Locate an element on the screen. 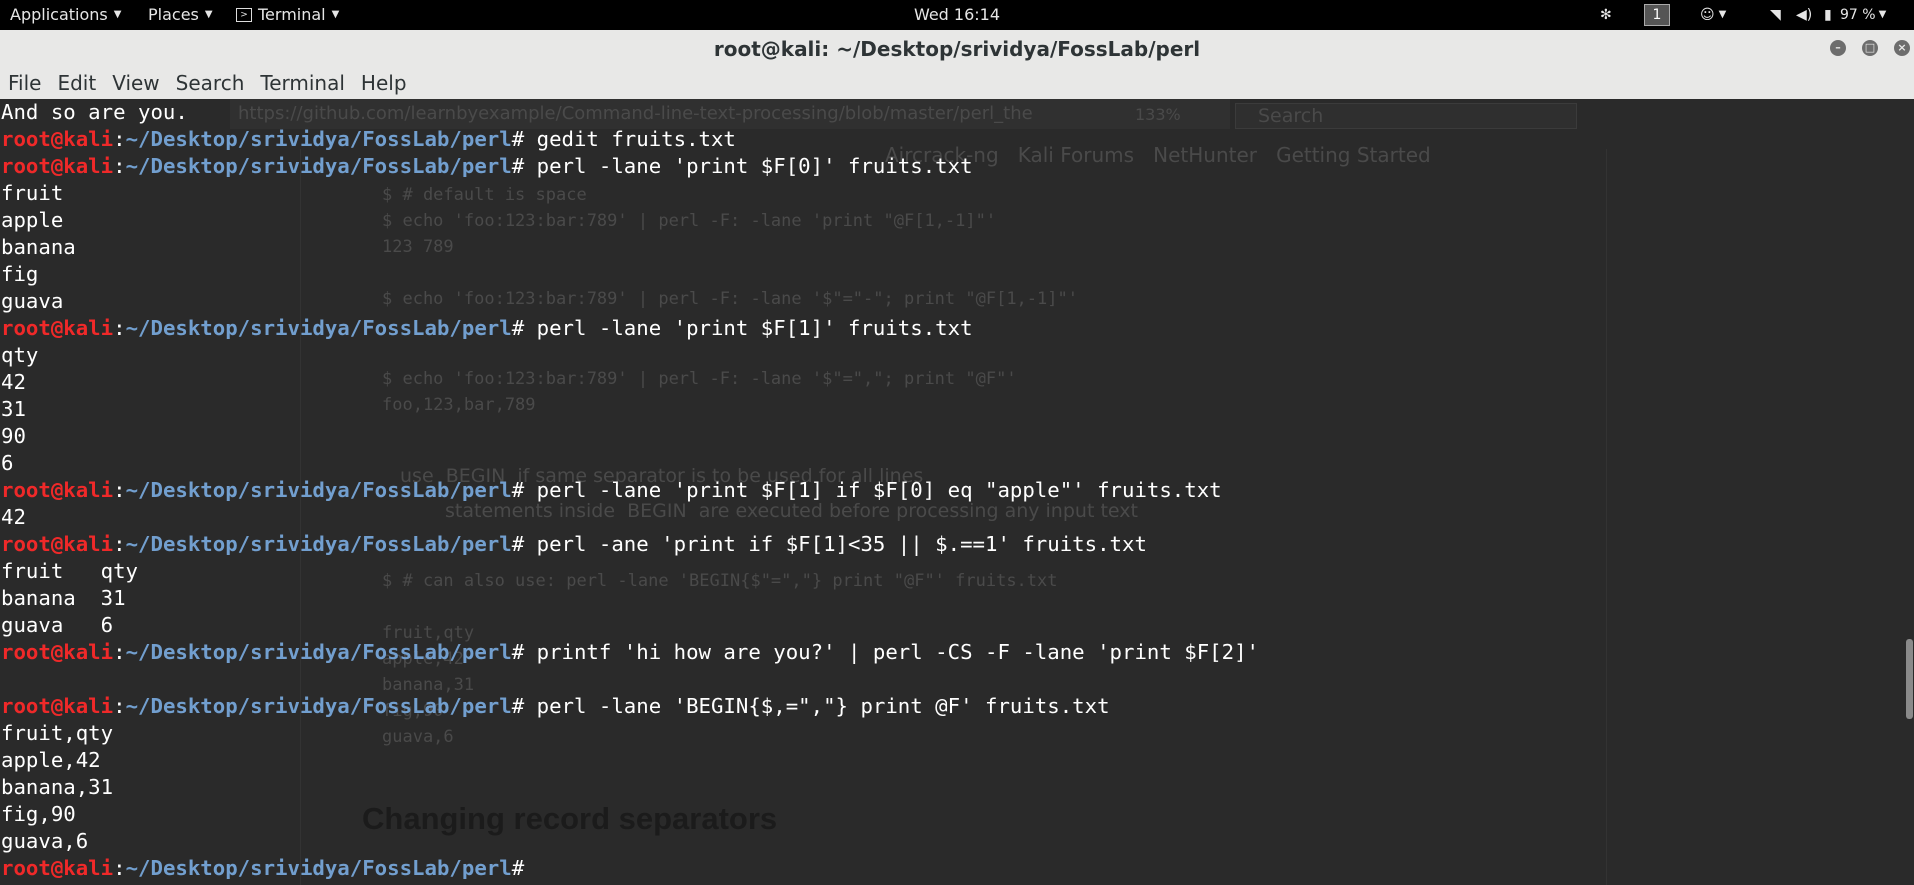  applications-label: Applications is located at coordinates (59, 14).